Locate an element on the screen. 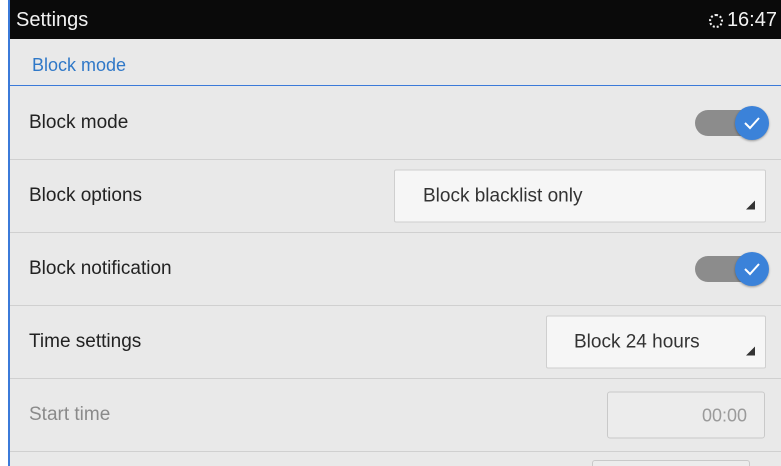 The width and height of the screenshot is (781, 466). status-bar: Settings 16:47 is located at coordinates (395, 19).